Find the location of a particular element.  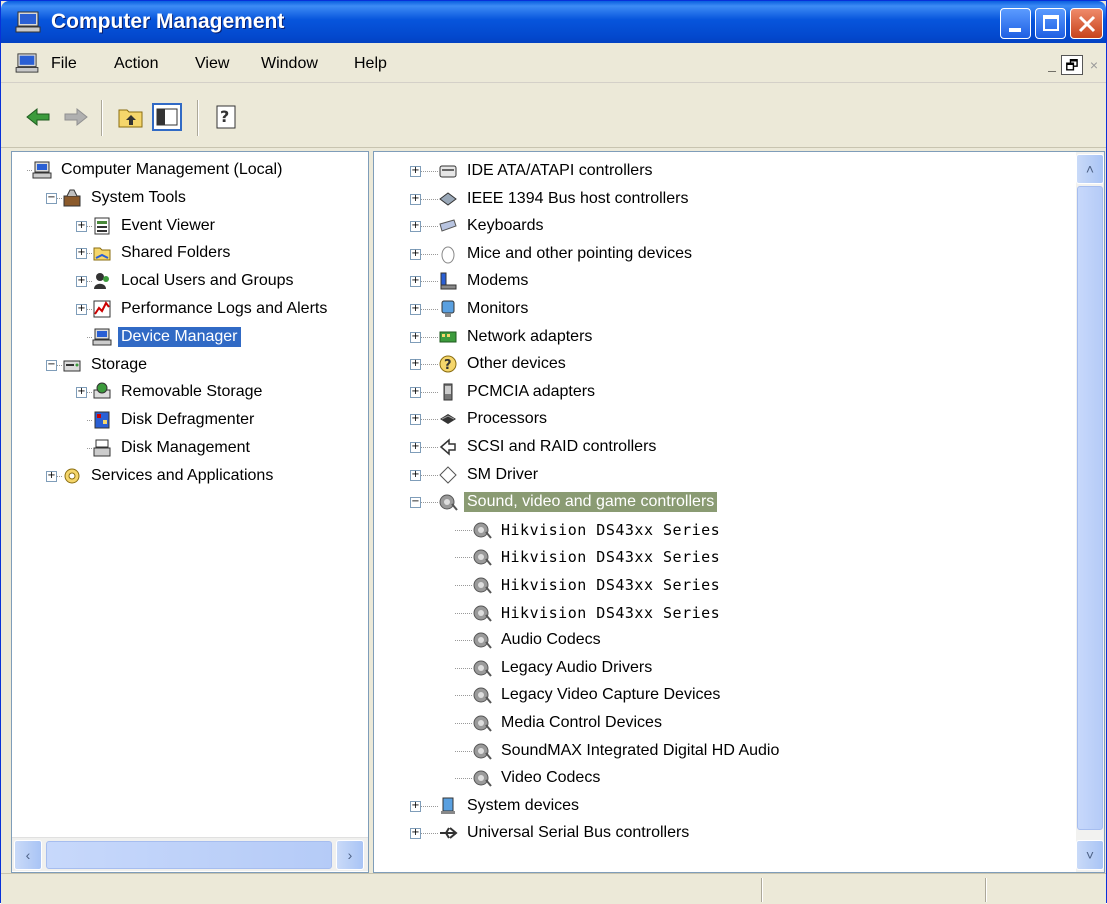

title-bar: Computer Management is located at coordinates (553, 22).